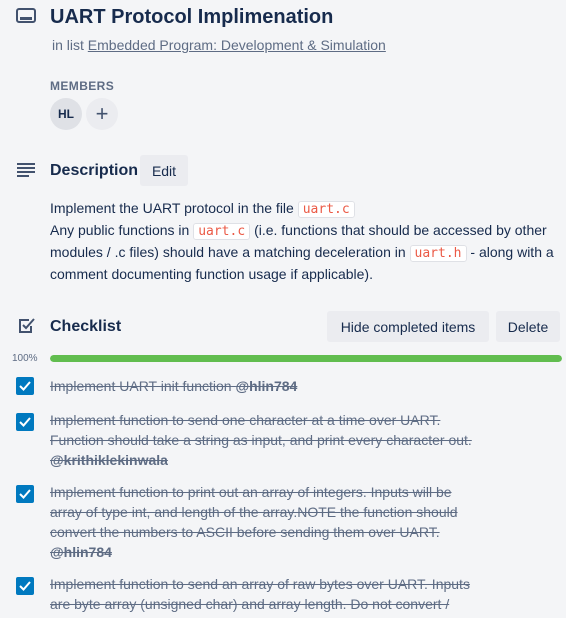  Describe the element at coordinates (26, 15) in the screenshot. I see `card-icon` at that location.